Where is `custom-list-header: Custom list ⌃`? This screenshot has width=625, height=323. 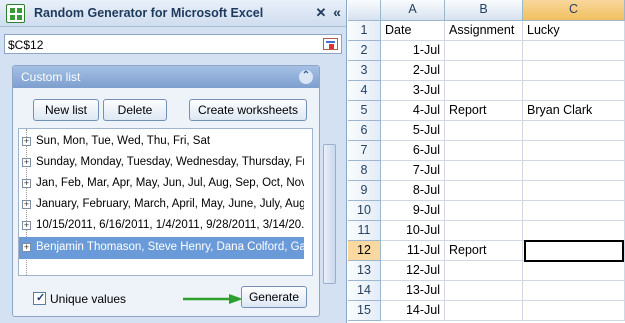 custom-list-header: Custom list ⌃ is located at coordinates (166, 77).